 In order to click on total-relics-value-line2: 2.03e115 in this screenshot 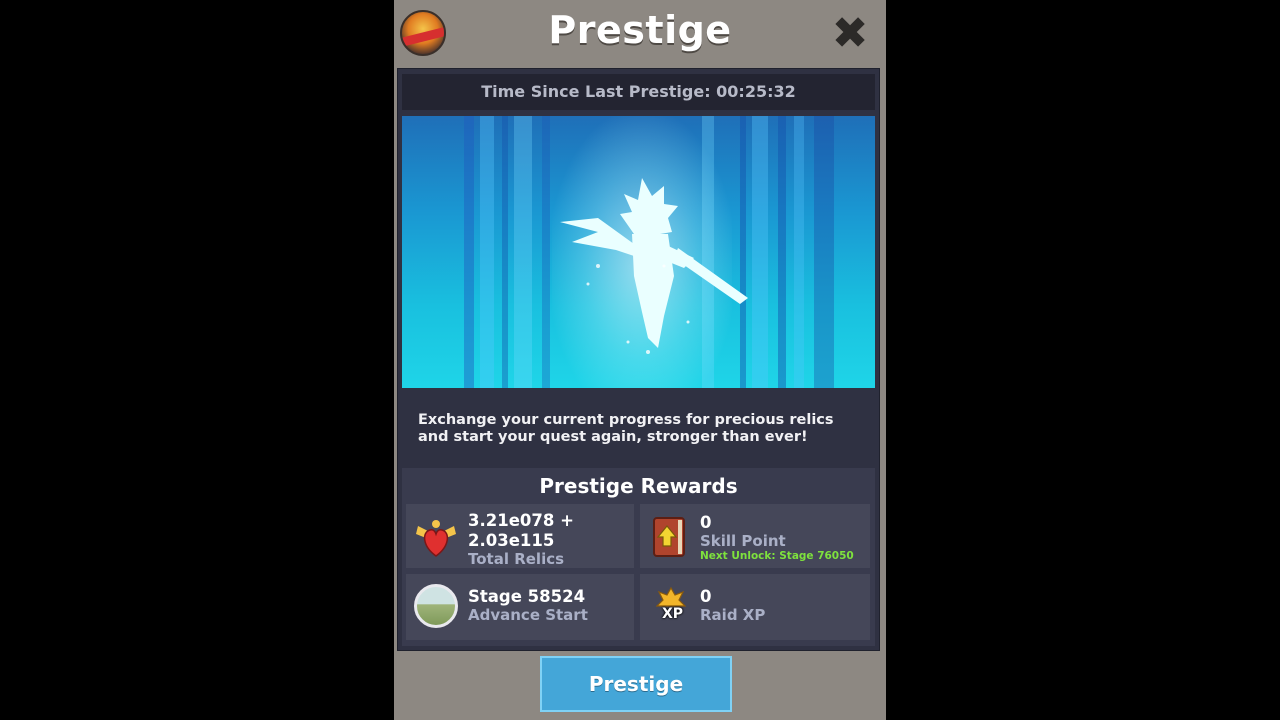, I will do `click(511, 540)`.